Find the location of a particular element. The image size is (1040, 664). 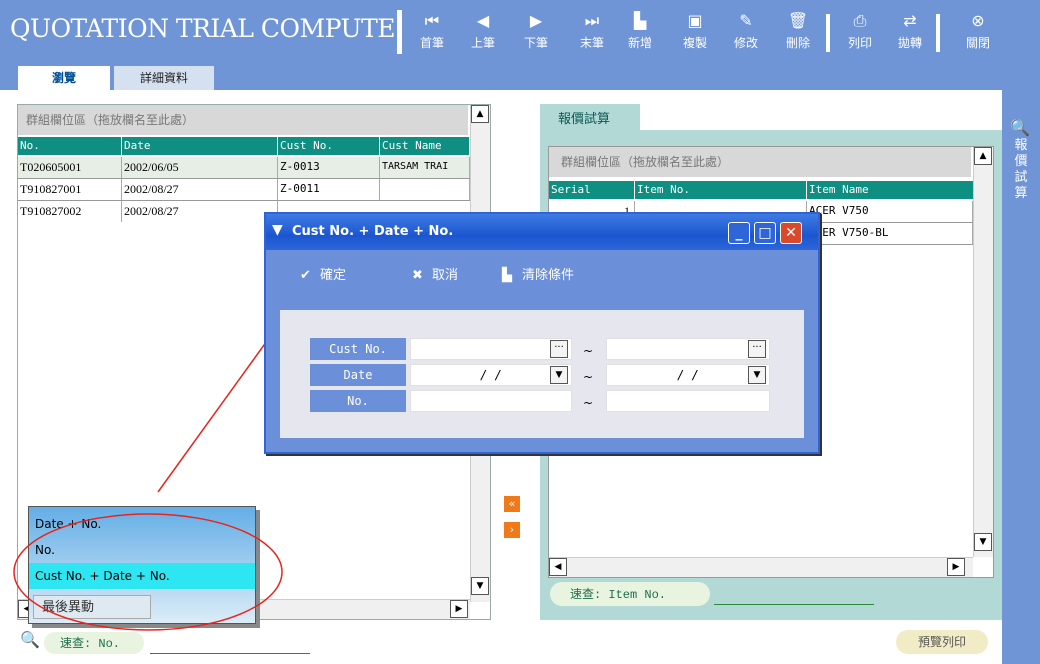

confirm-icon: ✔ is located at coordinates (305, 275).